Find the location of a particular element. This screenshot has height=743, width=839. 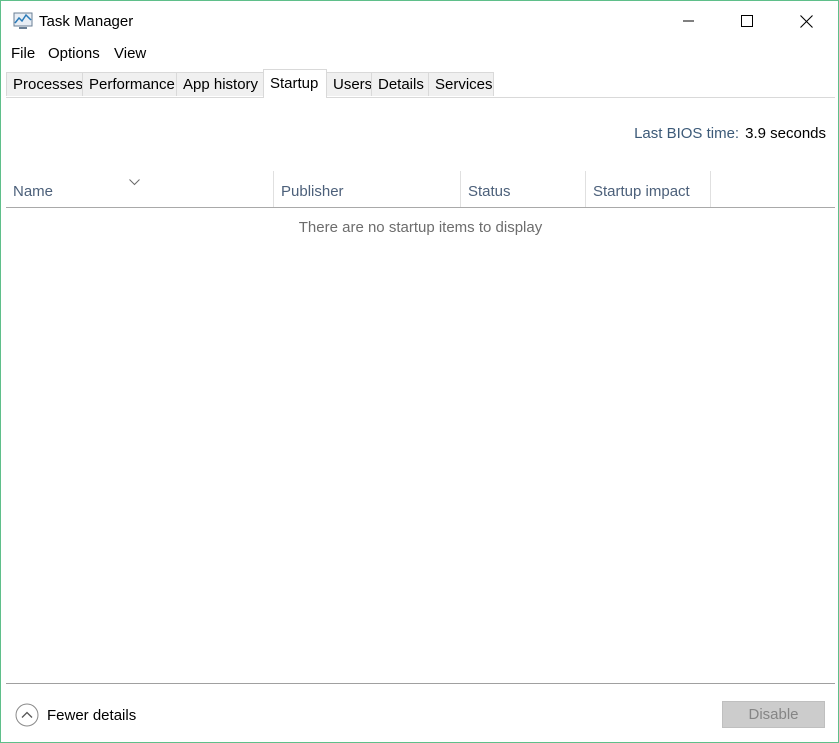

close-icon is located at coordinates (806, 21).